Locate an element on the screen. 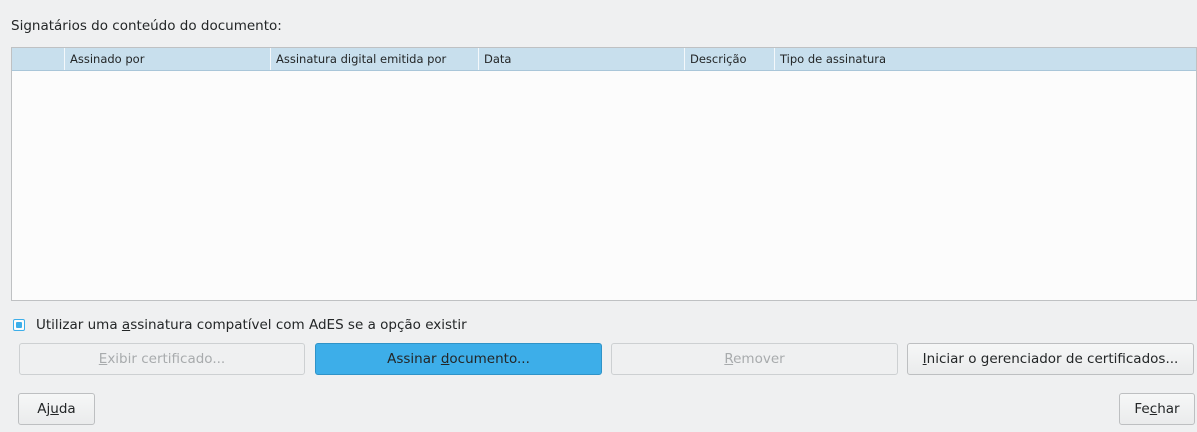 The image size is (1197, 432). checkbox-checked-indicator is located at coordinates (19, 325).